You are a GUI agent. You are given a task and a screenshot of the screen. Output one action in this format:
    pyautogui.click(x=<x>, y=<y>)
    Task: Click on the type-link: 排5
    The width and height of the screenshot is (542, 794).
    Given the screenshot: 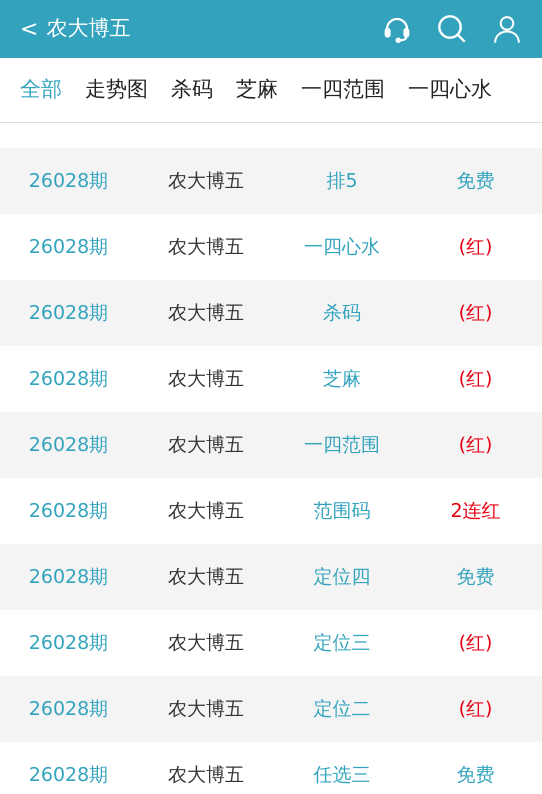 What is the action you would take?
    pyautogui.click(x=342, y=181)
    